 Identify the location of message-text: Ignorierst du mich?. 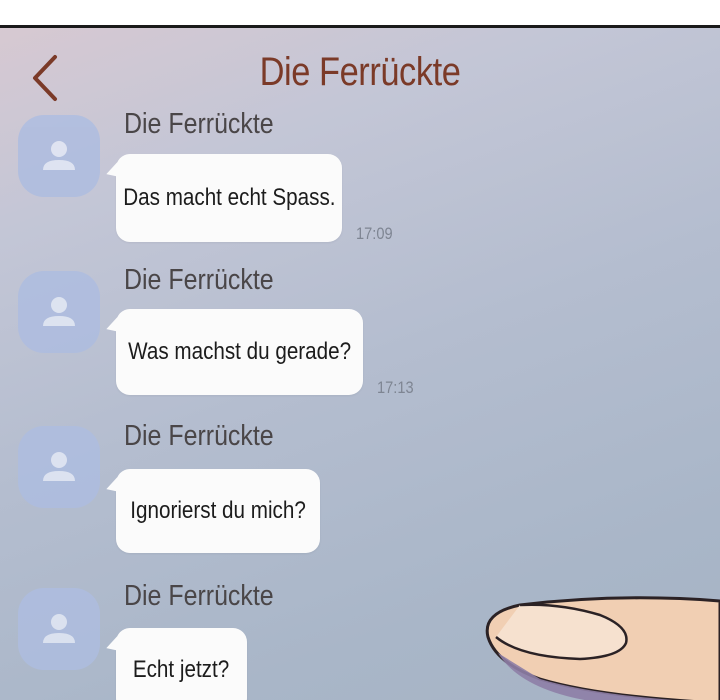
(218, 510).